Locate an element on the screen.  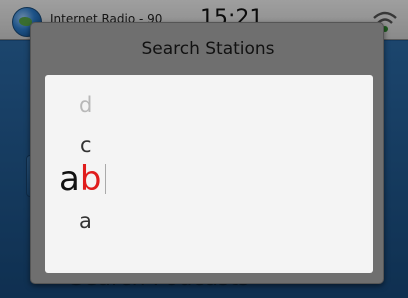
typed-text: a is located at coordinates (69, 179).